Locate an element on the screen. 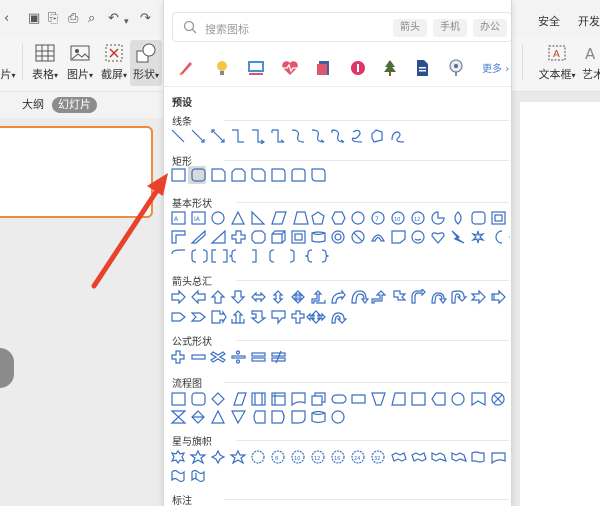  preview-icon: ⌕ is located at coordinates (91, 19).